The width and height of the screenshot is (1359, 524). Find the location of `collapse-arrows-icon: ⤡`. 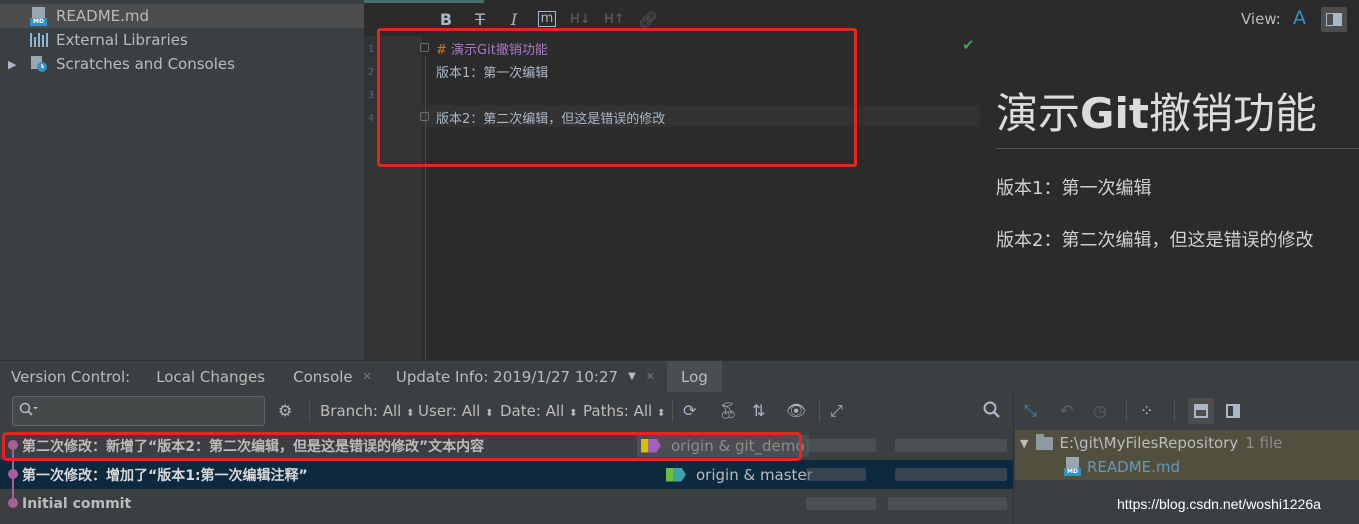

collapse-arrows-icon: ⤡ is located at coordinates (1030, 411).